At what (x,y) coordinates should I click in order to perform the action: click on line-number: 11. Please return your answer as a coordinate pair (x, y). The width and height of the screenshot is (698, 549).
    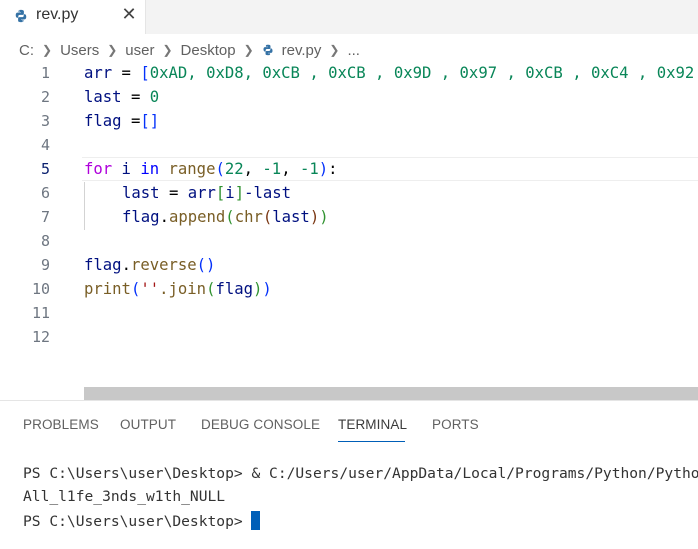
    Looking at the image, I should click on (40, 313).